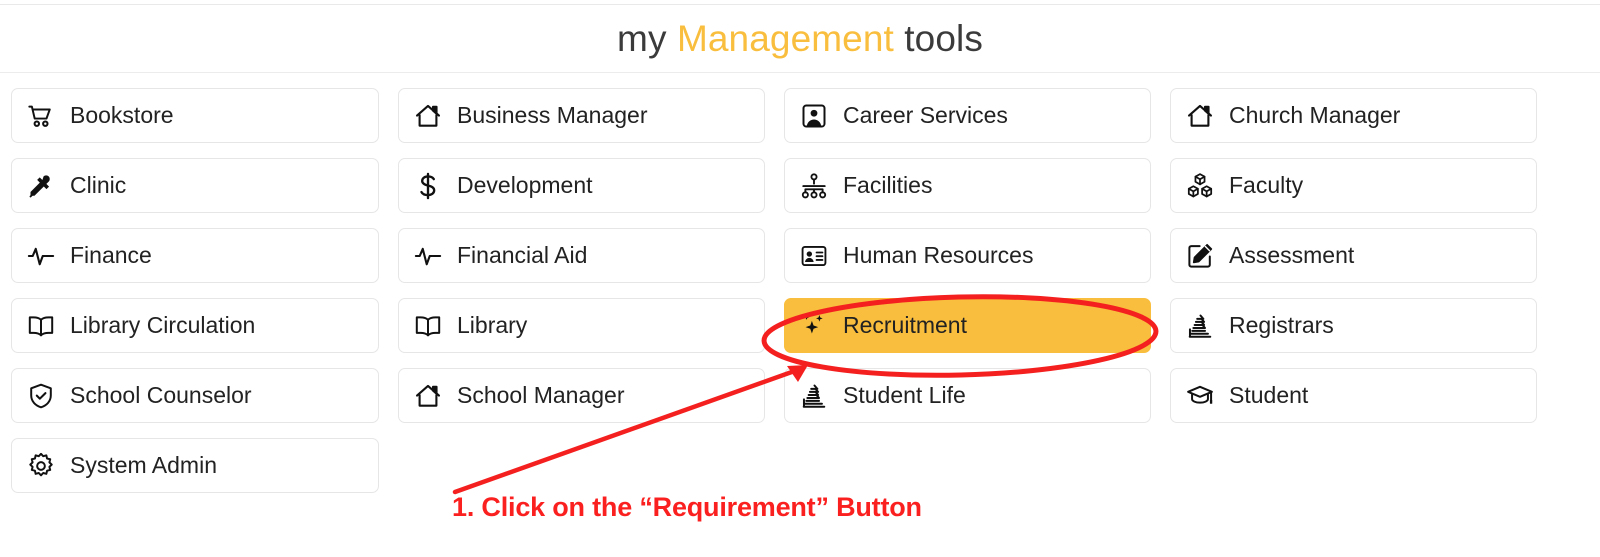 This screenshot has height=557, width=1600. What do you see at coordinates (41, 116) in the screenshot?
I see `shopping-cart-icon` at bounding box center [41, 116].